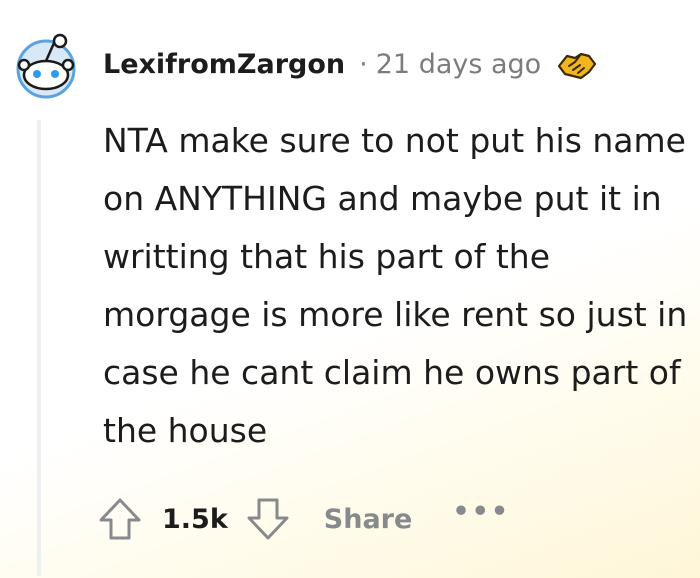 Image resolution: width=700 pixels, height=578 pixels. I want to click on upvote-arrow-icon, so click(120, 519).